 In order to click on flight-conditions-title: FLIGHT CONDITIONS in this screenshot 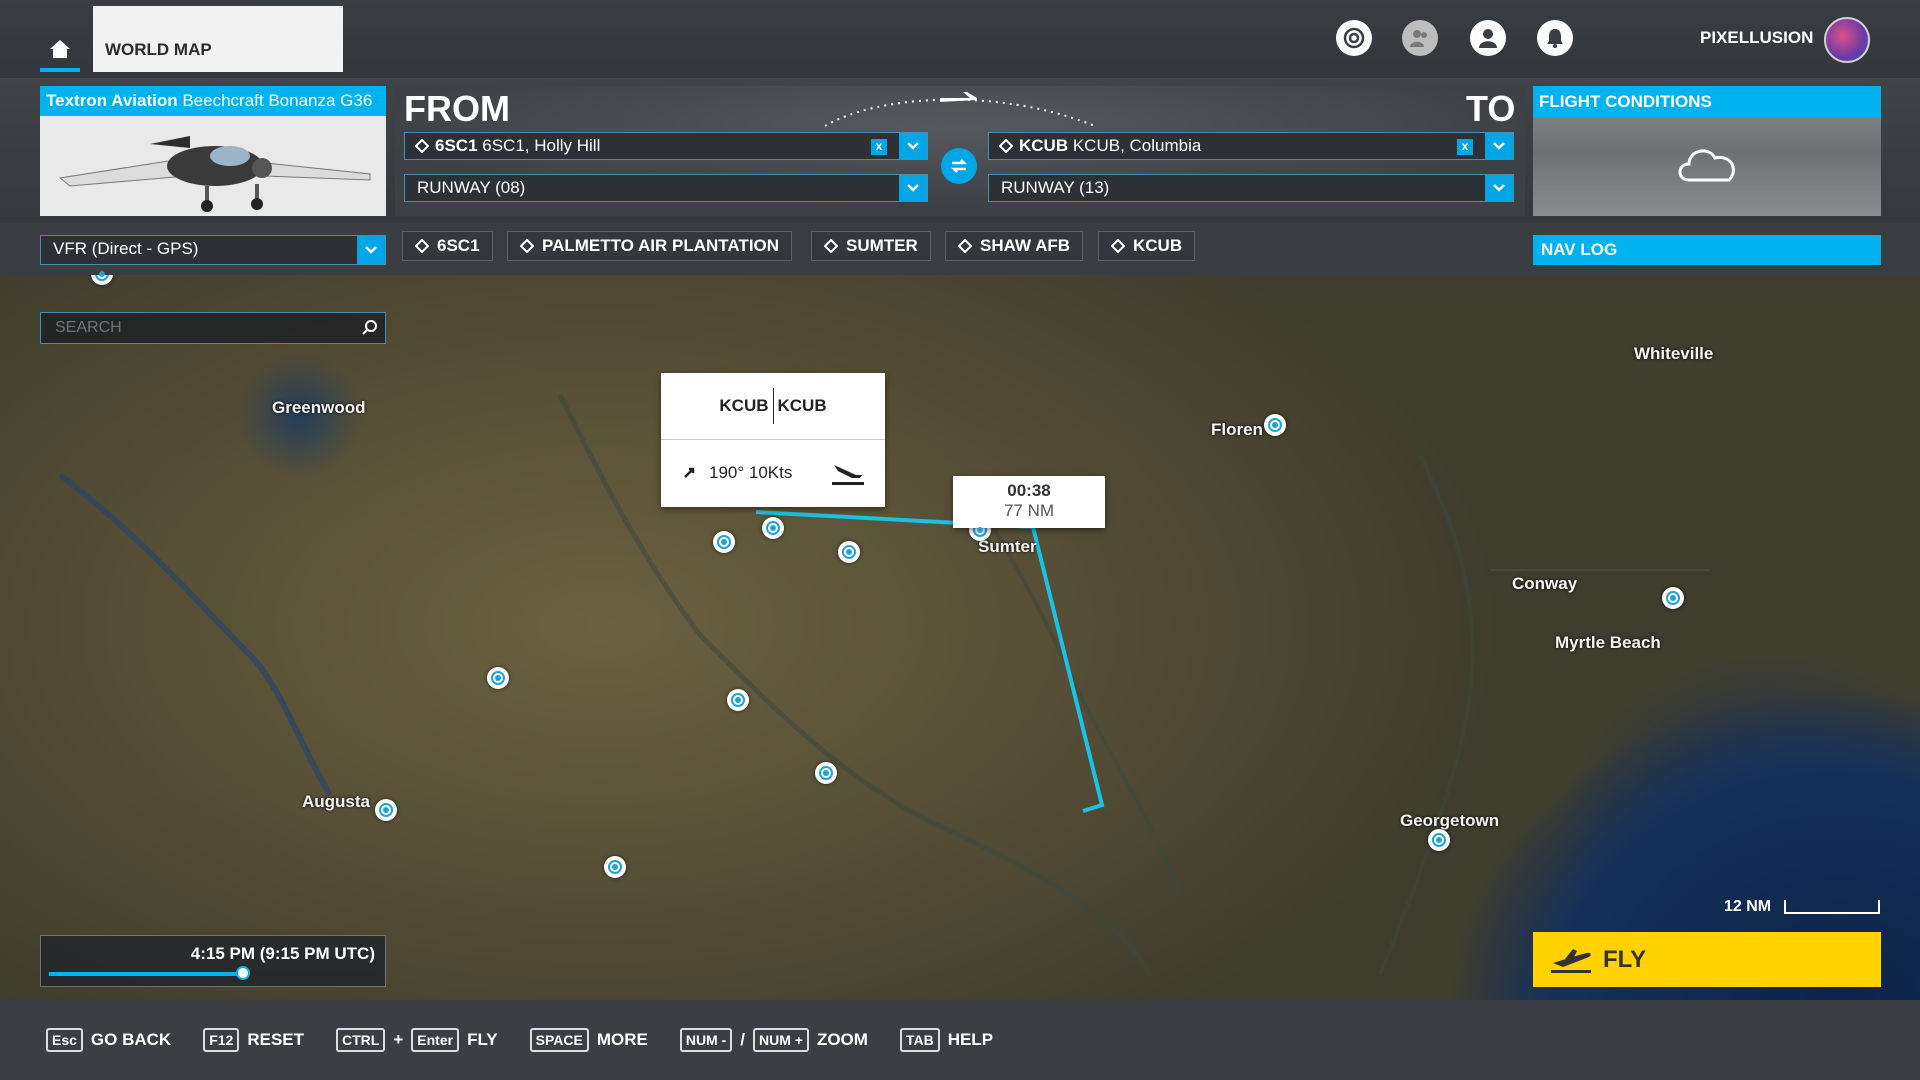, I will do `click(1707, 102)`.